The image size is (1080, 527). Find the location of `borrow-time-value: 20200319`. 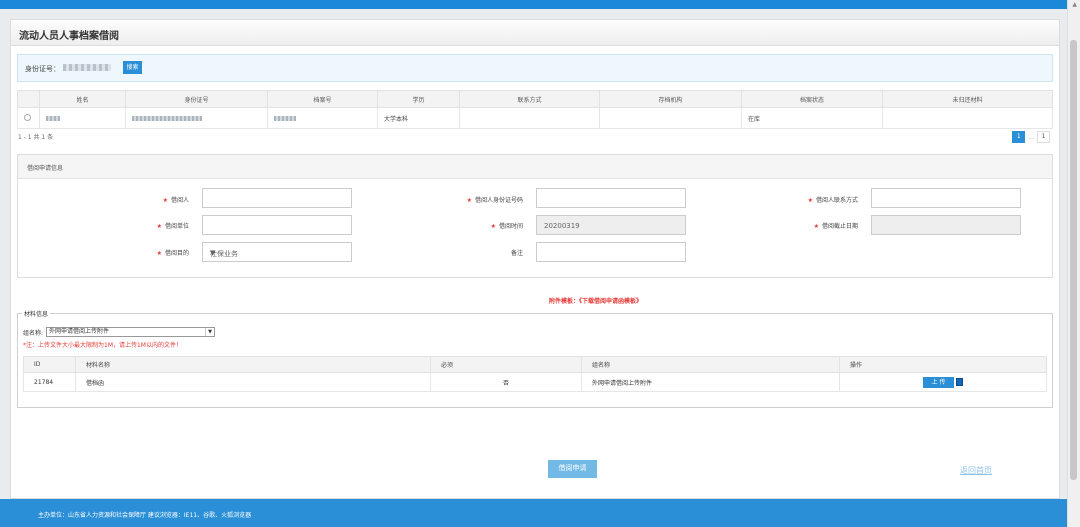

borrow-time-value: 20200319 is located at coordinates (562, 226).